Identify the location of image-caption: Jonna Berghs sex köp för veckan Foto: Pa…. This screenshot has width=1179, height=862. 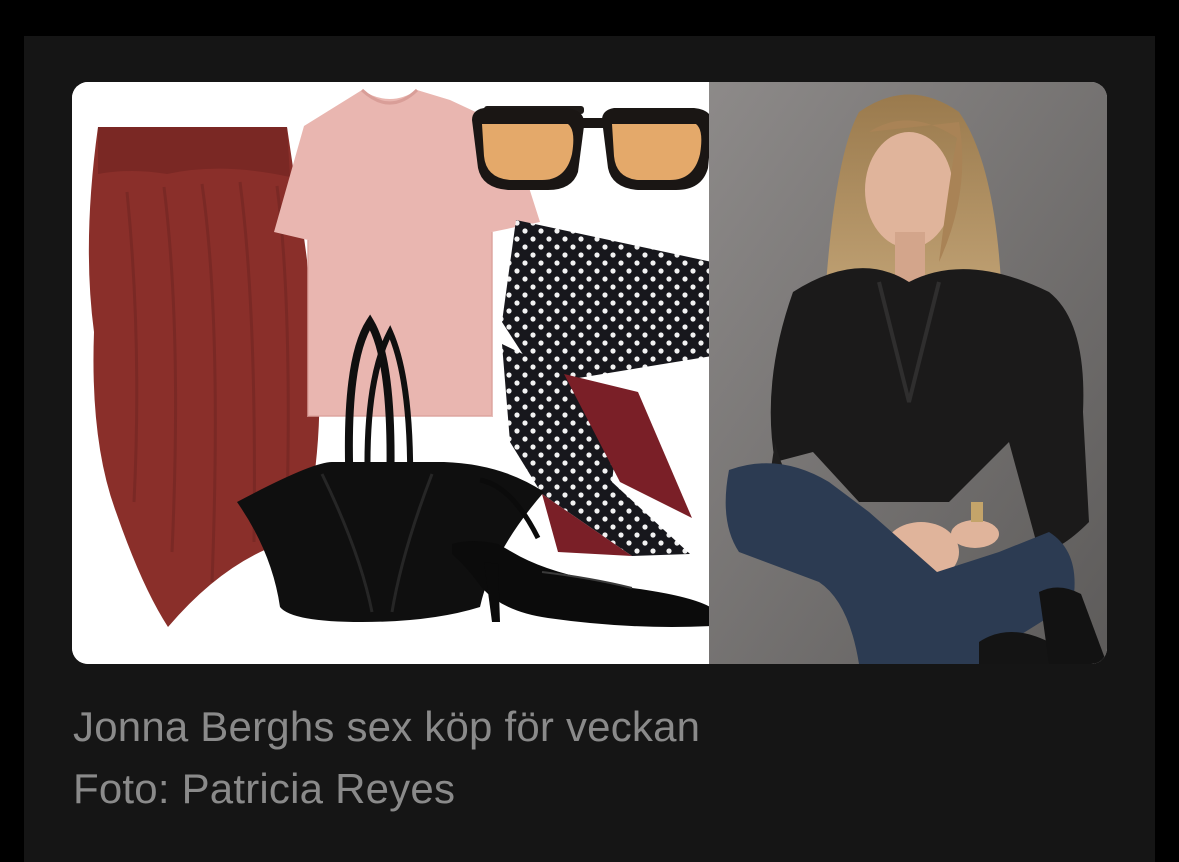
(603, 758).